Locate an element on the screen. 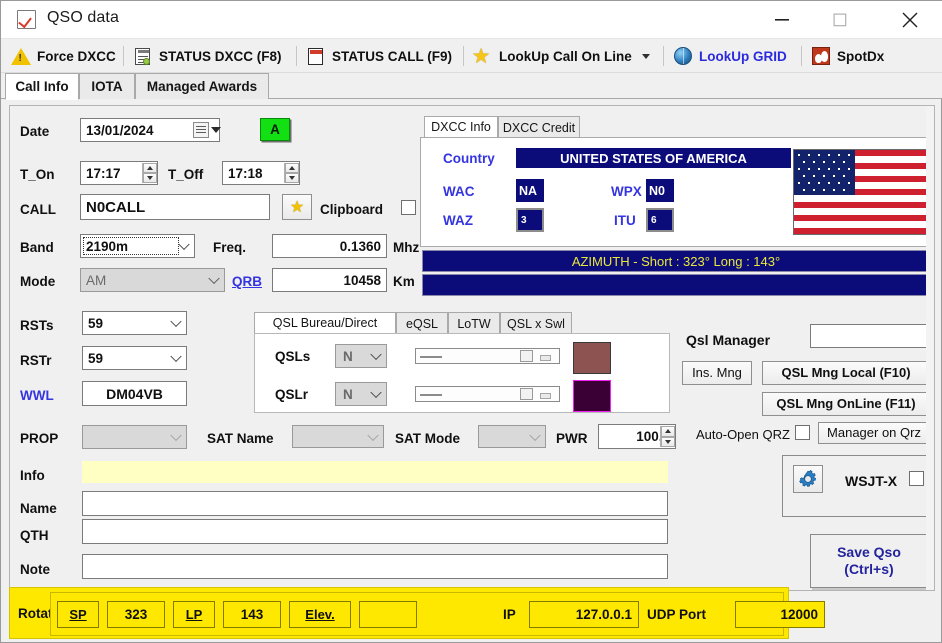 Image resolution: width=942 pixels, height=643 pixels. waz-label: WAZ is located at coordinates (458, 220).